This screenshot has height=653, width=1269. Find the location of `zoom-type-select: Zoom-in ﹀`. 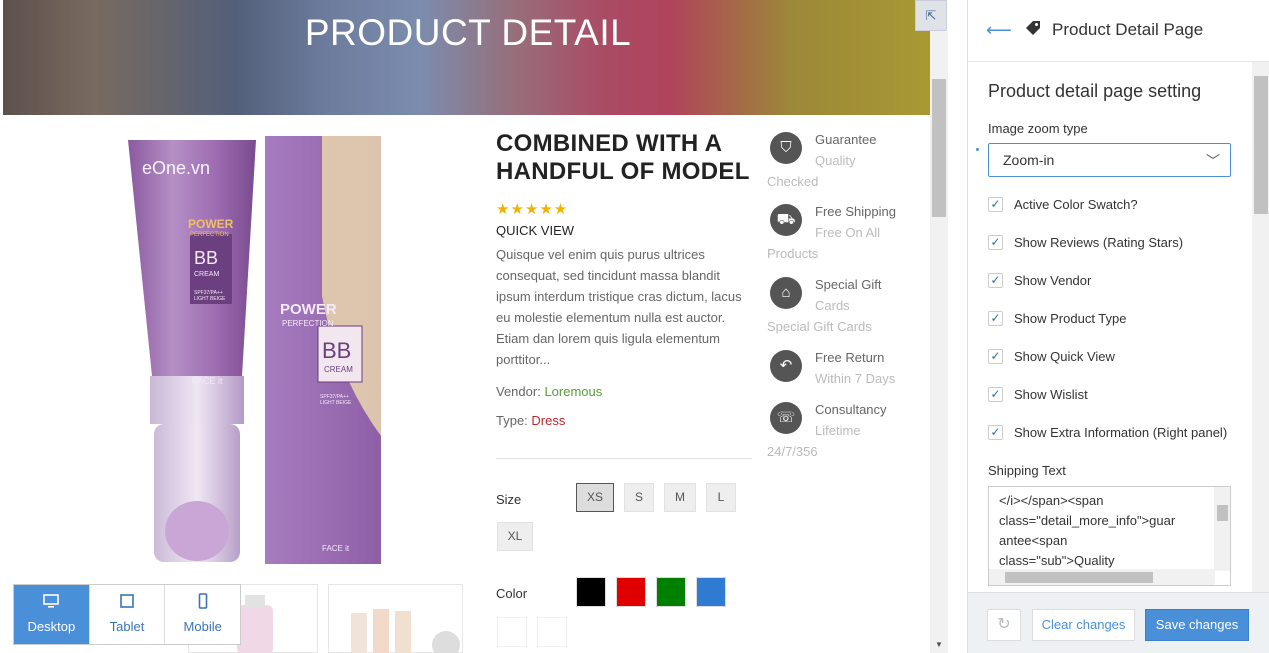

zoom-type-select: Zoom-in ﹀ is located at coordinates (1109, 160).